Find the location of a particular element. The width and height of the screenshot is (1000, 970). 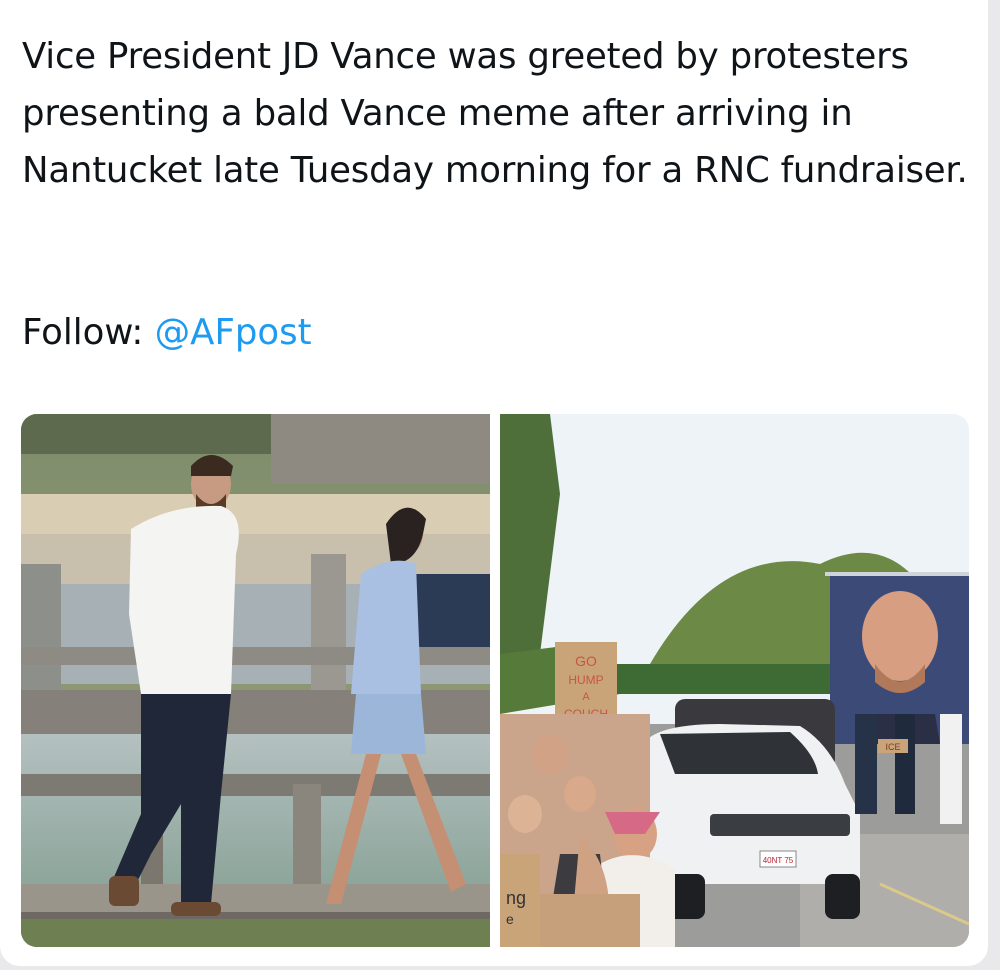

sign-partial-e: e is located at coordinates (510, 919).